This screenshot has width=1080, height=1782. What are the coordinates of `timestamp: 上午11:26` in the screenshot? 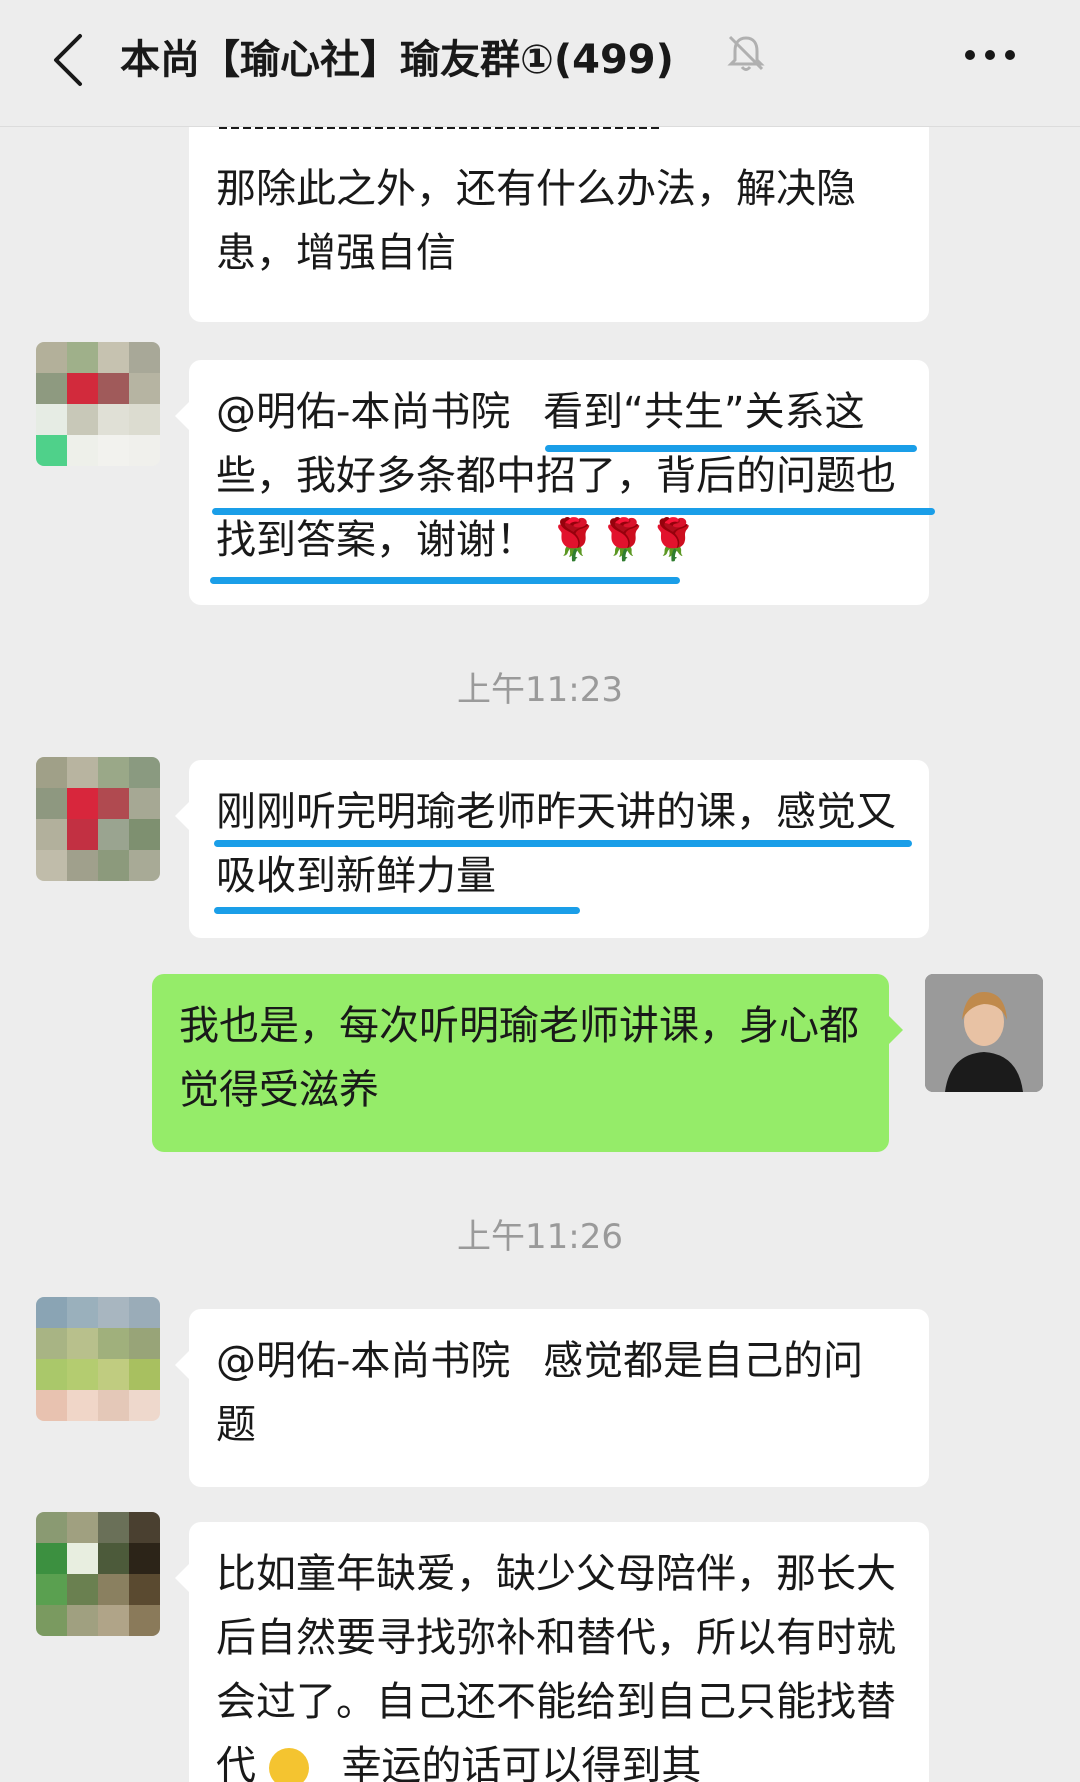 It's located at (540, 1237).